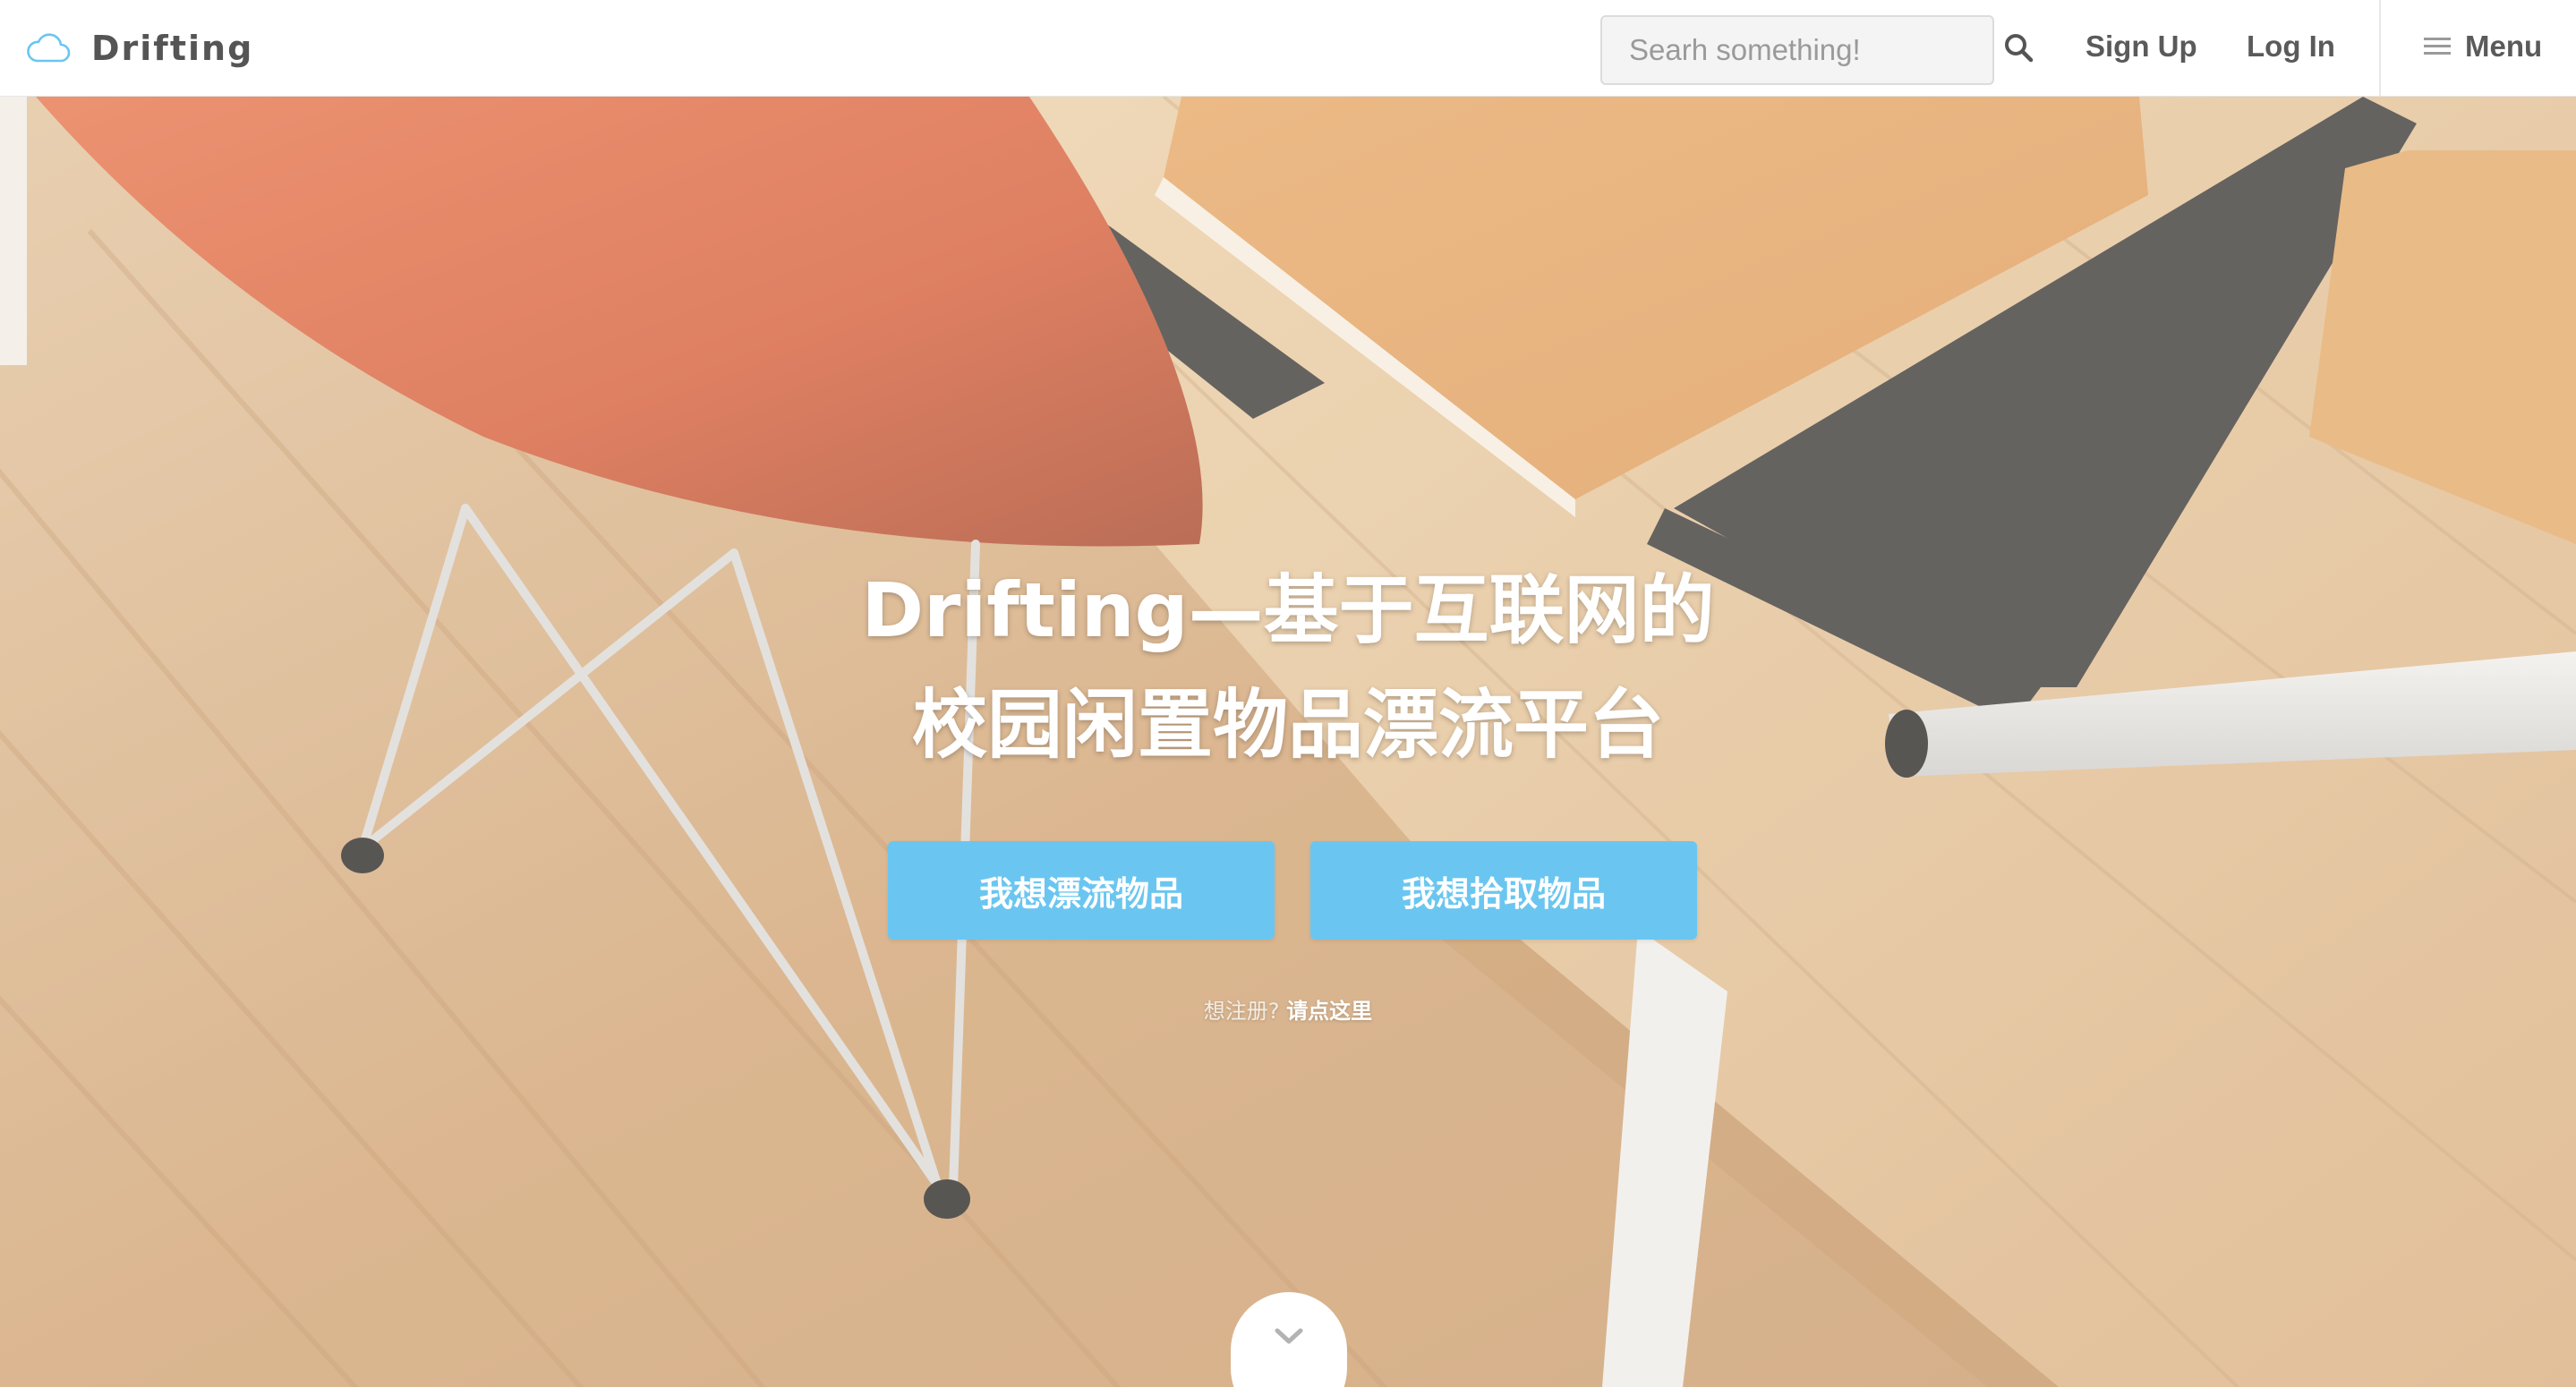 This screenshot has height=1387, width=2576. I want to click on log-in-link: Log In, so click(2291, 47).